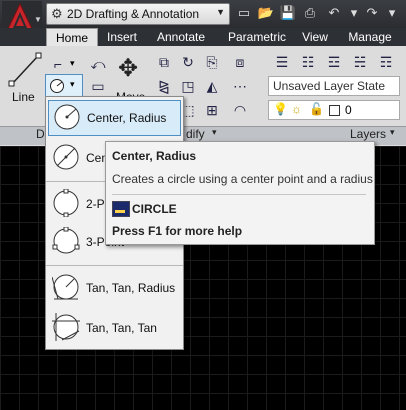  What do you see at coordinates (131, 288) in the screenshot?
I see `menu-item-label: Tan, Tan, Radius` at bounding box center [131, 288].